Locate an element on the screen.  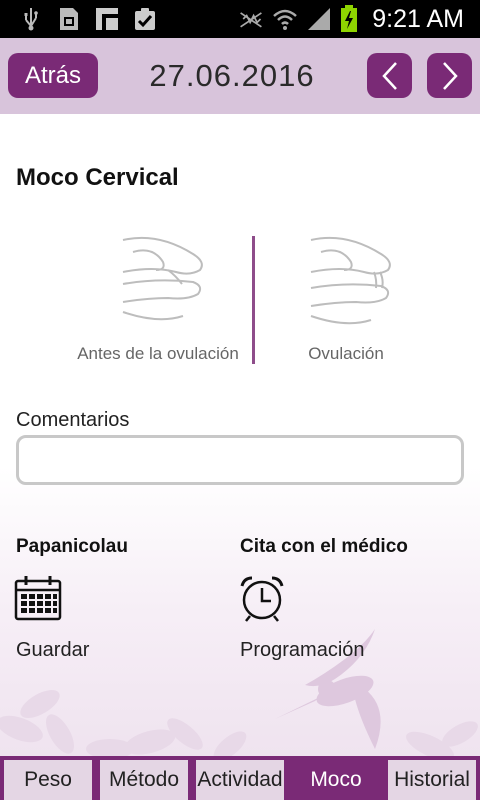
tab-metodo: Método is located at coordinates (144, 780).